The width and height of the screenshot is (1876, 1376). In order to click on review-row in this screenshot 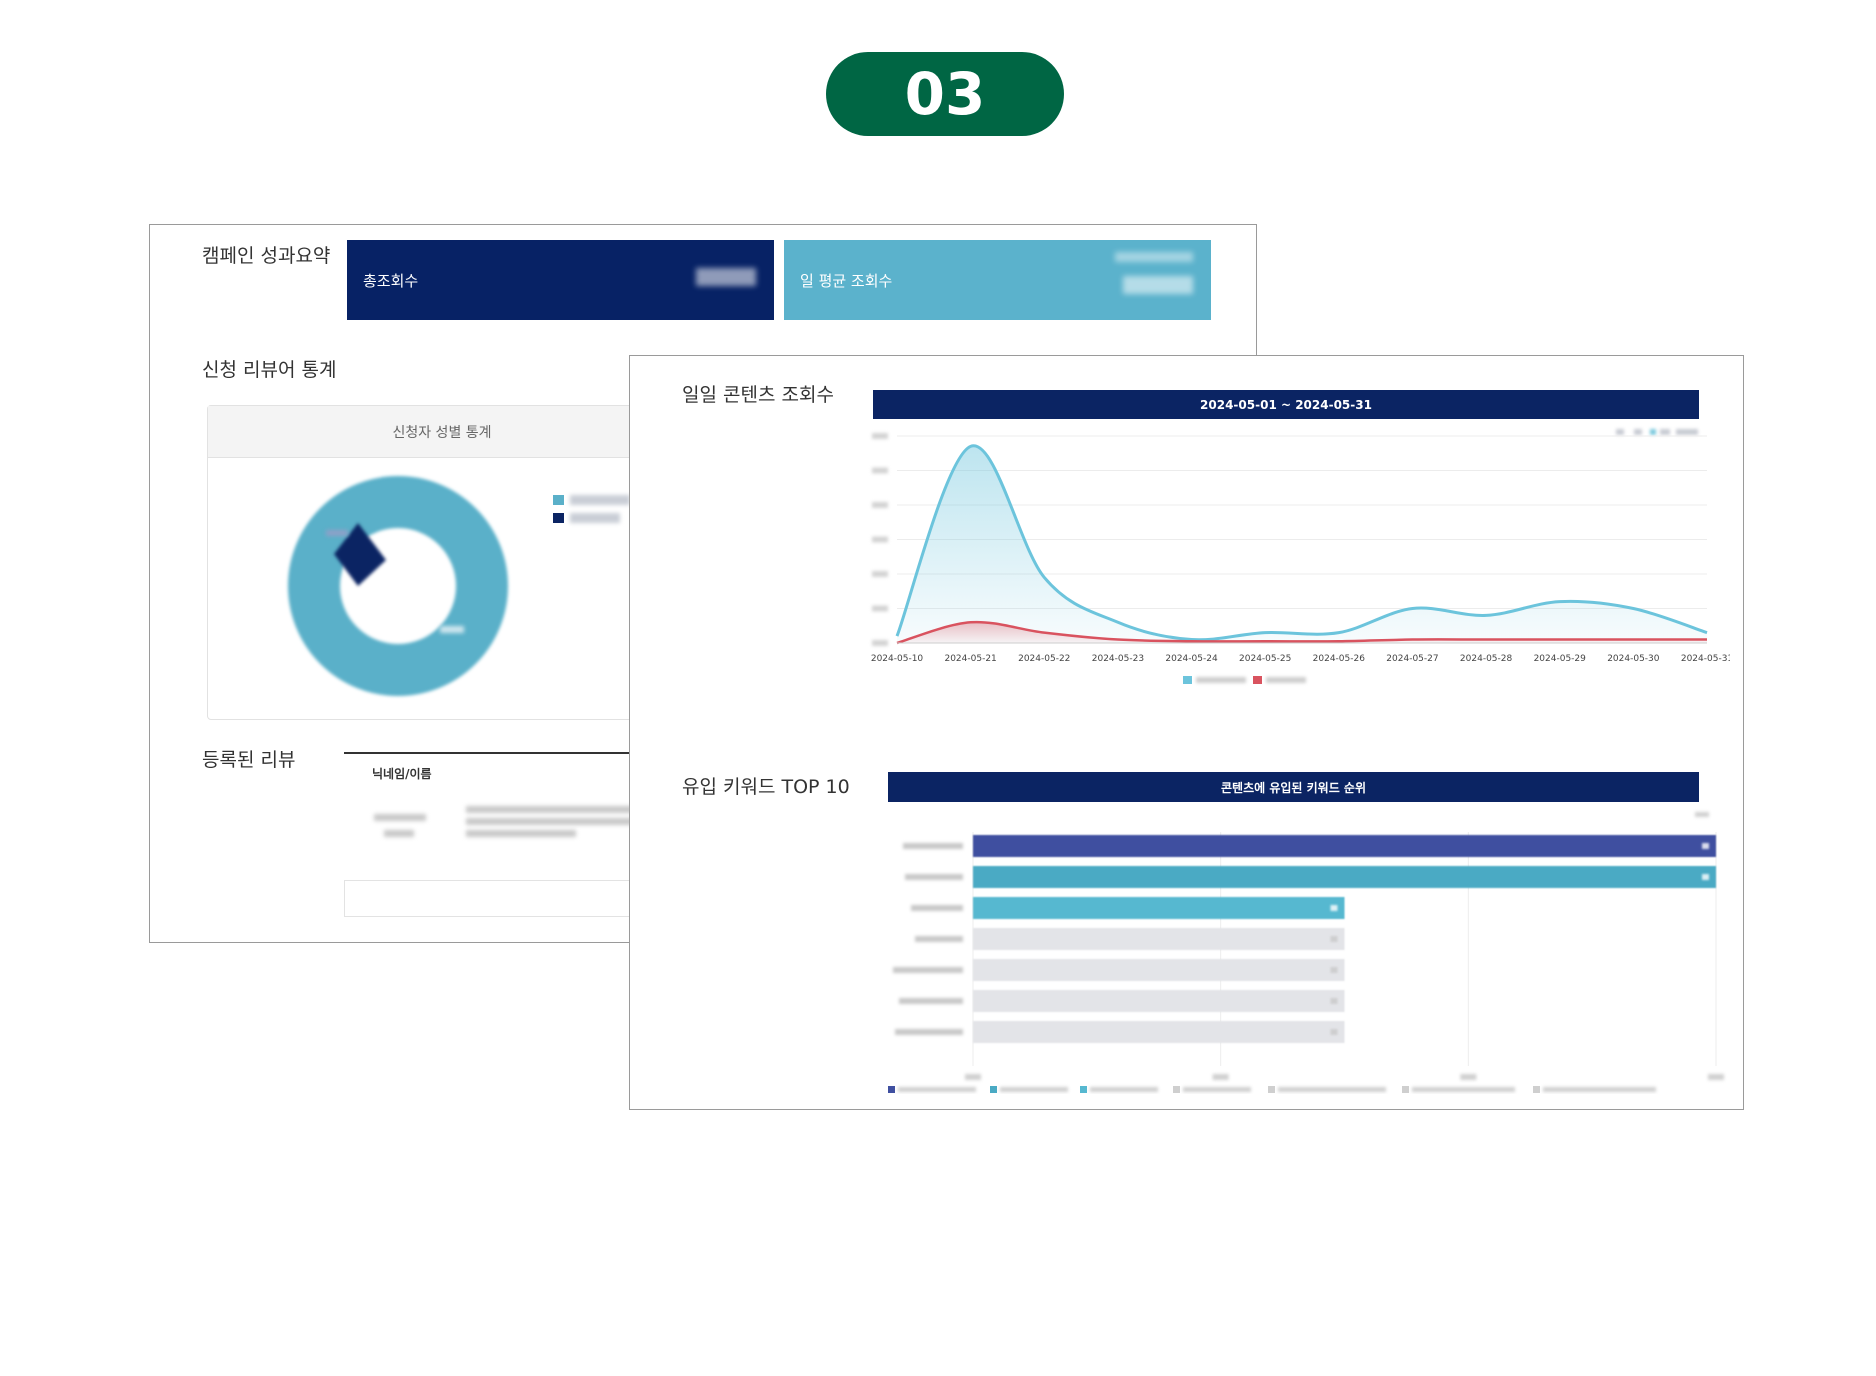, I will do `click(509, 835)`.